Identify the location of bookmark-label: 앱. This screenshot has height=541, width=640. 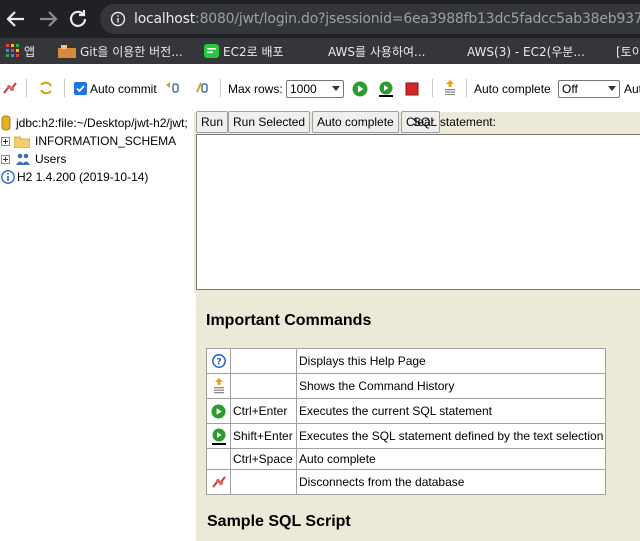
(30, 52).